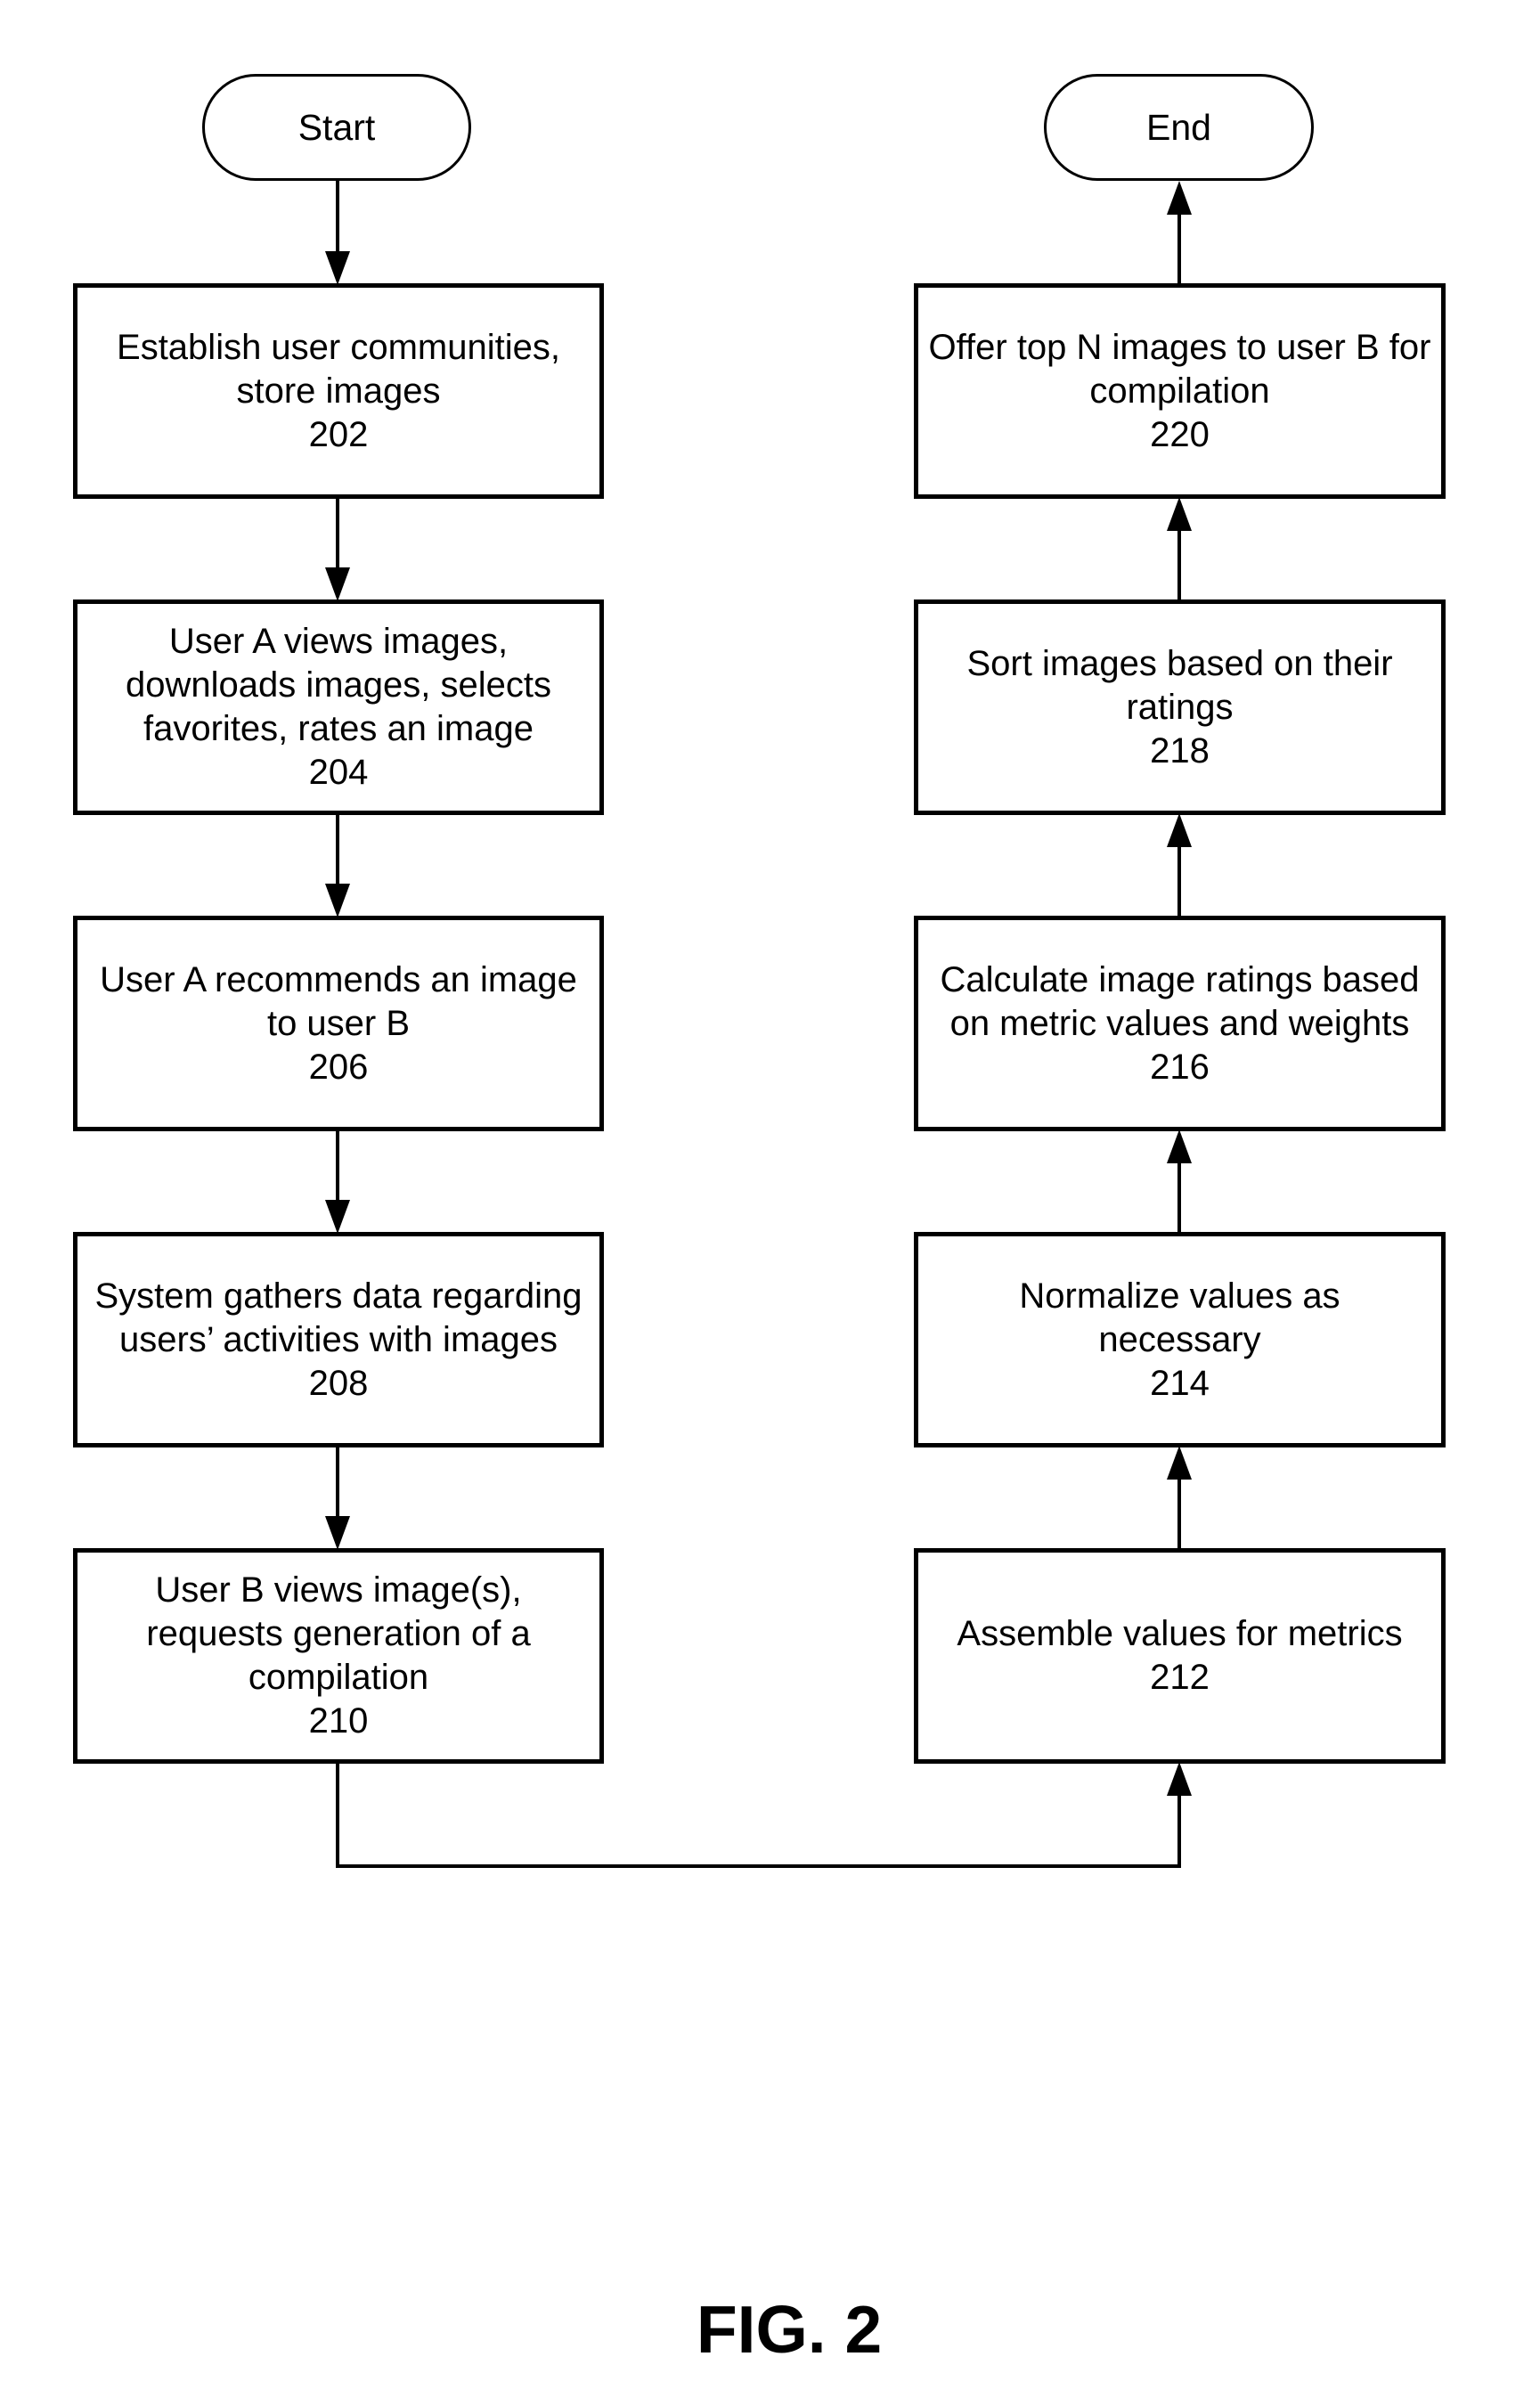  I want to click on step-number: 210, so click(338, 1721).